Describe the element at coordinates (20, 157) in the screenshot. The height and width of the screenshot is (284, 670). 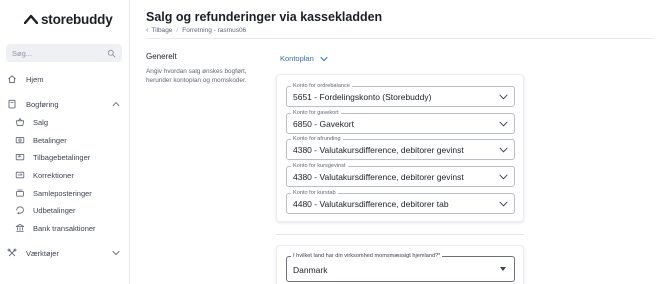
I see `refund-icon` at that location.